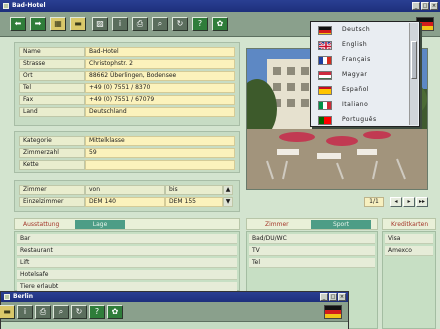 The height and width of the screenshot is (329, 440). What do you see at coordinates (52, 100) in the screenshot?
I see `fax-label: Fax` at bounding box center [52, 100].